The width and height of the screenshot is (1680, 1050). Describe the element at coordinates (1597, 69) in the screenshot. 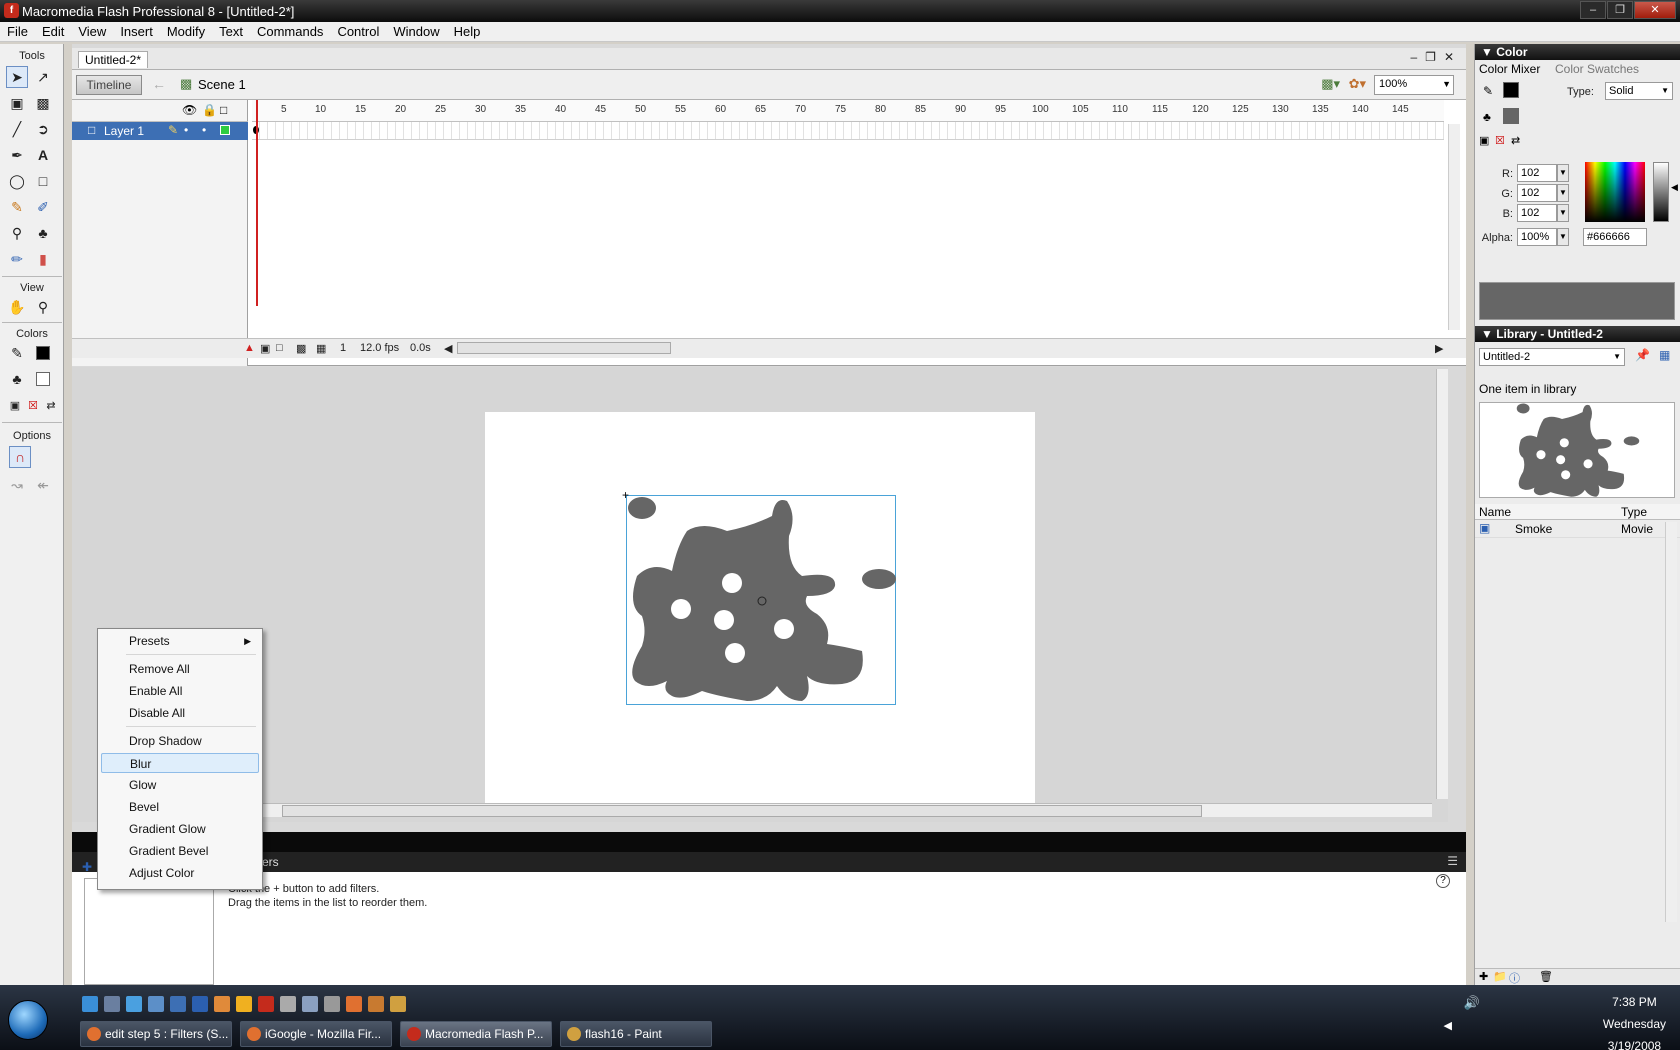

I see `tab-color-swatches: Color Swatches` at that location.